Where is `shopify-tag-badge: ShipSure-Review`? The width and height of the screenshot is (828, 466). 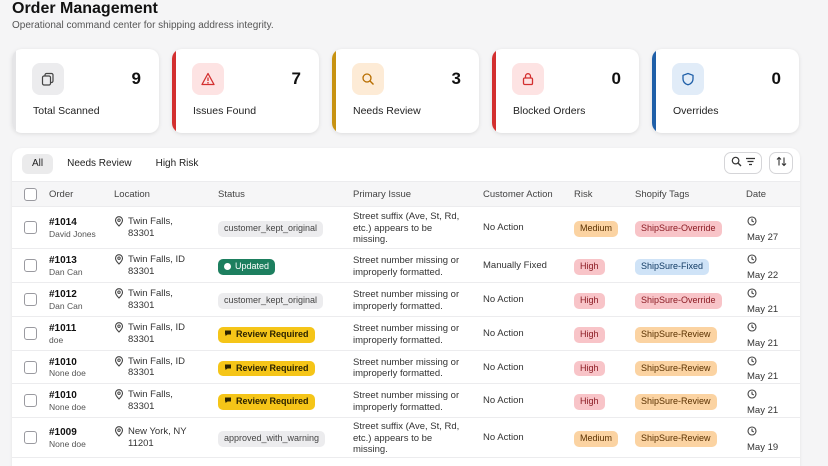 shopify-tag-badge: ShipSure-Review is located at coordinates (676, 439).